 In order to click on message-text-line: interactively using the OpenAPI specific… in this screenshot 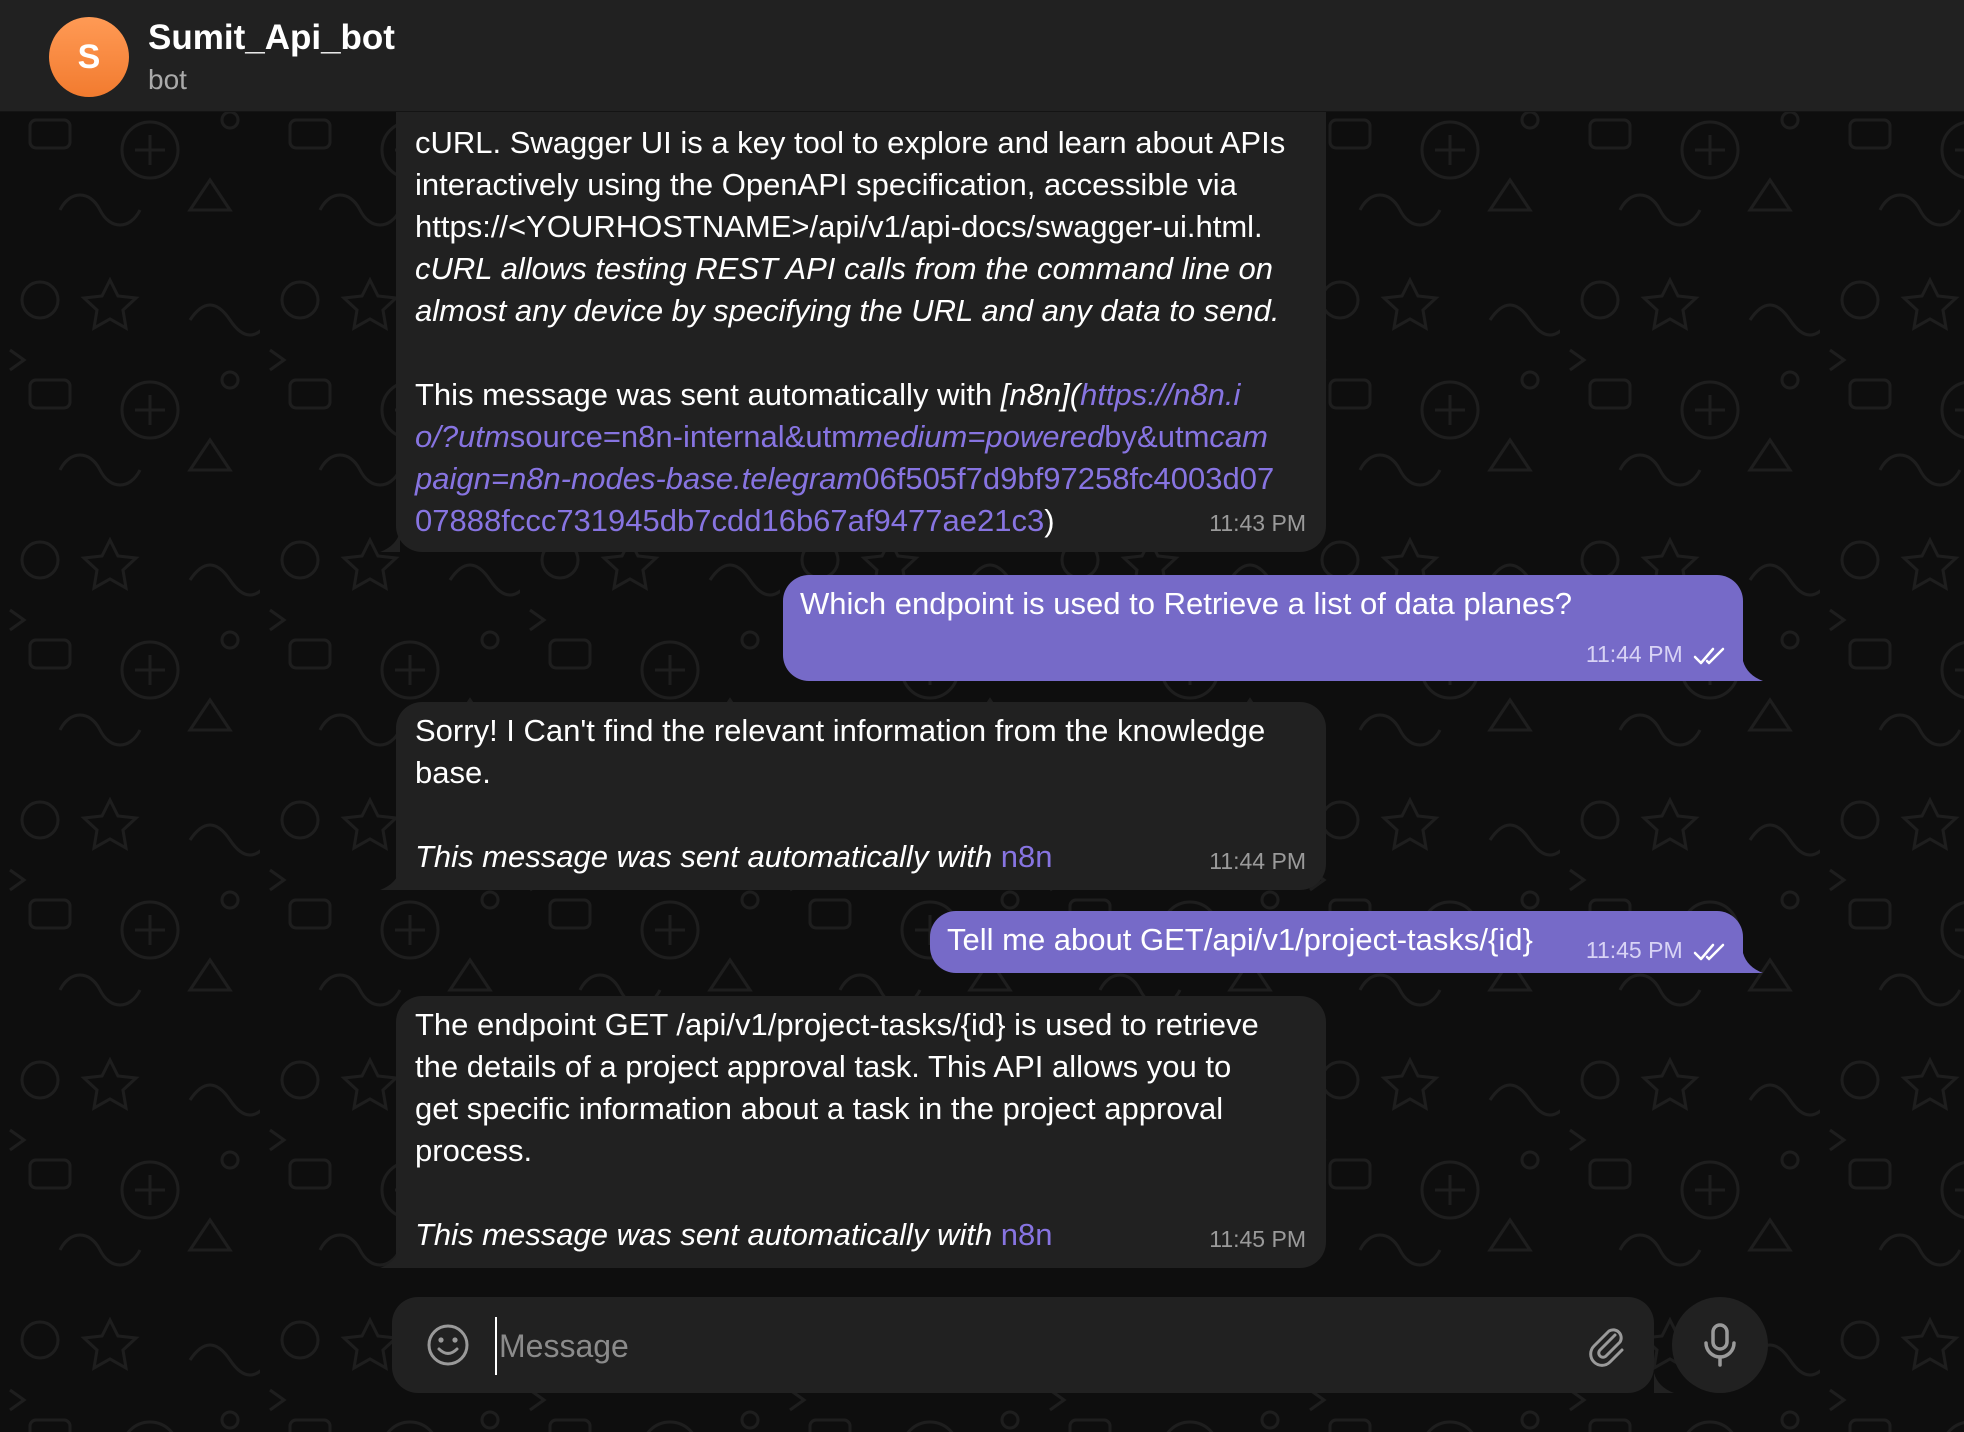, I will do `click(826, 184)`.